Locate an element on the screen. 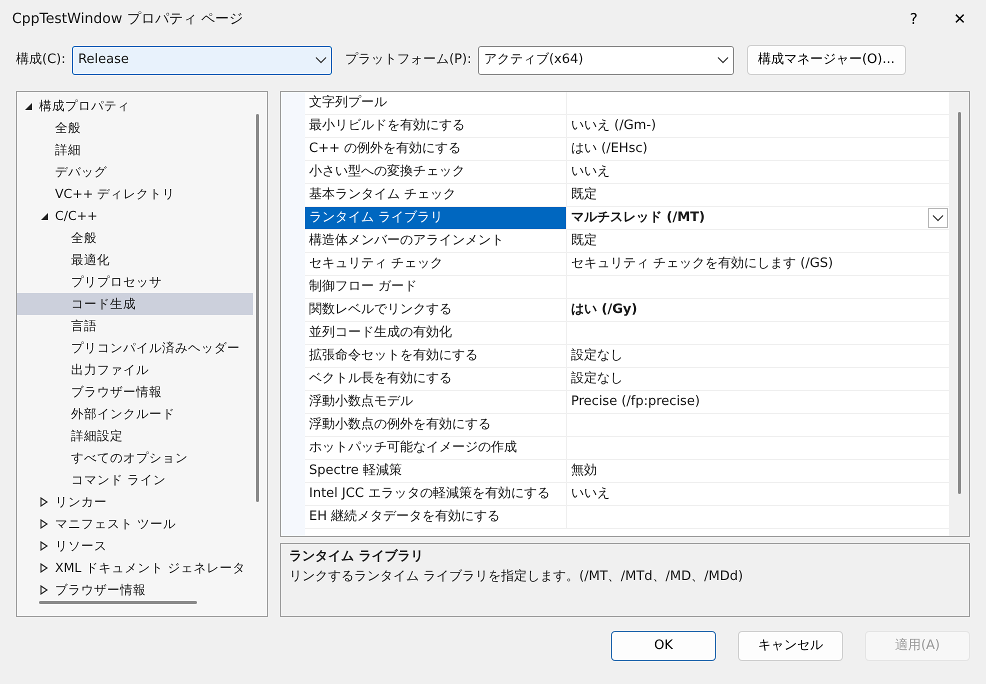 Image resolution: width=986 pixels, height=684 pixels. property-value: はい (/EHsc) is located at coordinates (609, 149).